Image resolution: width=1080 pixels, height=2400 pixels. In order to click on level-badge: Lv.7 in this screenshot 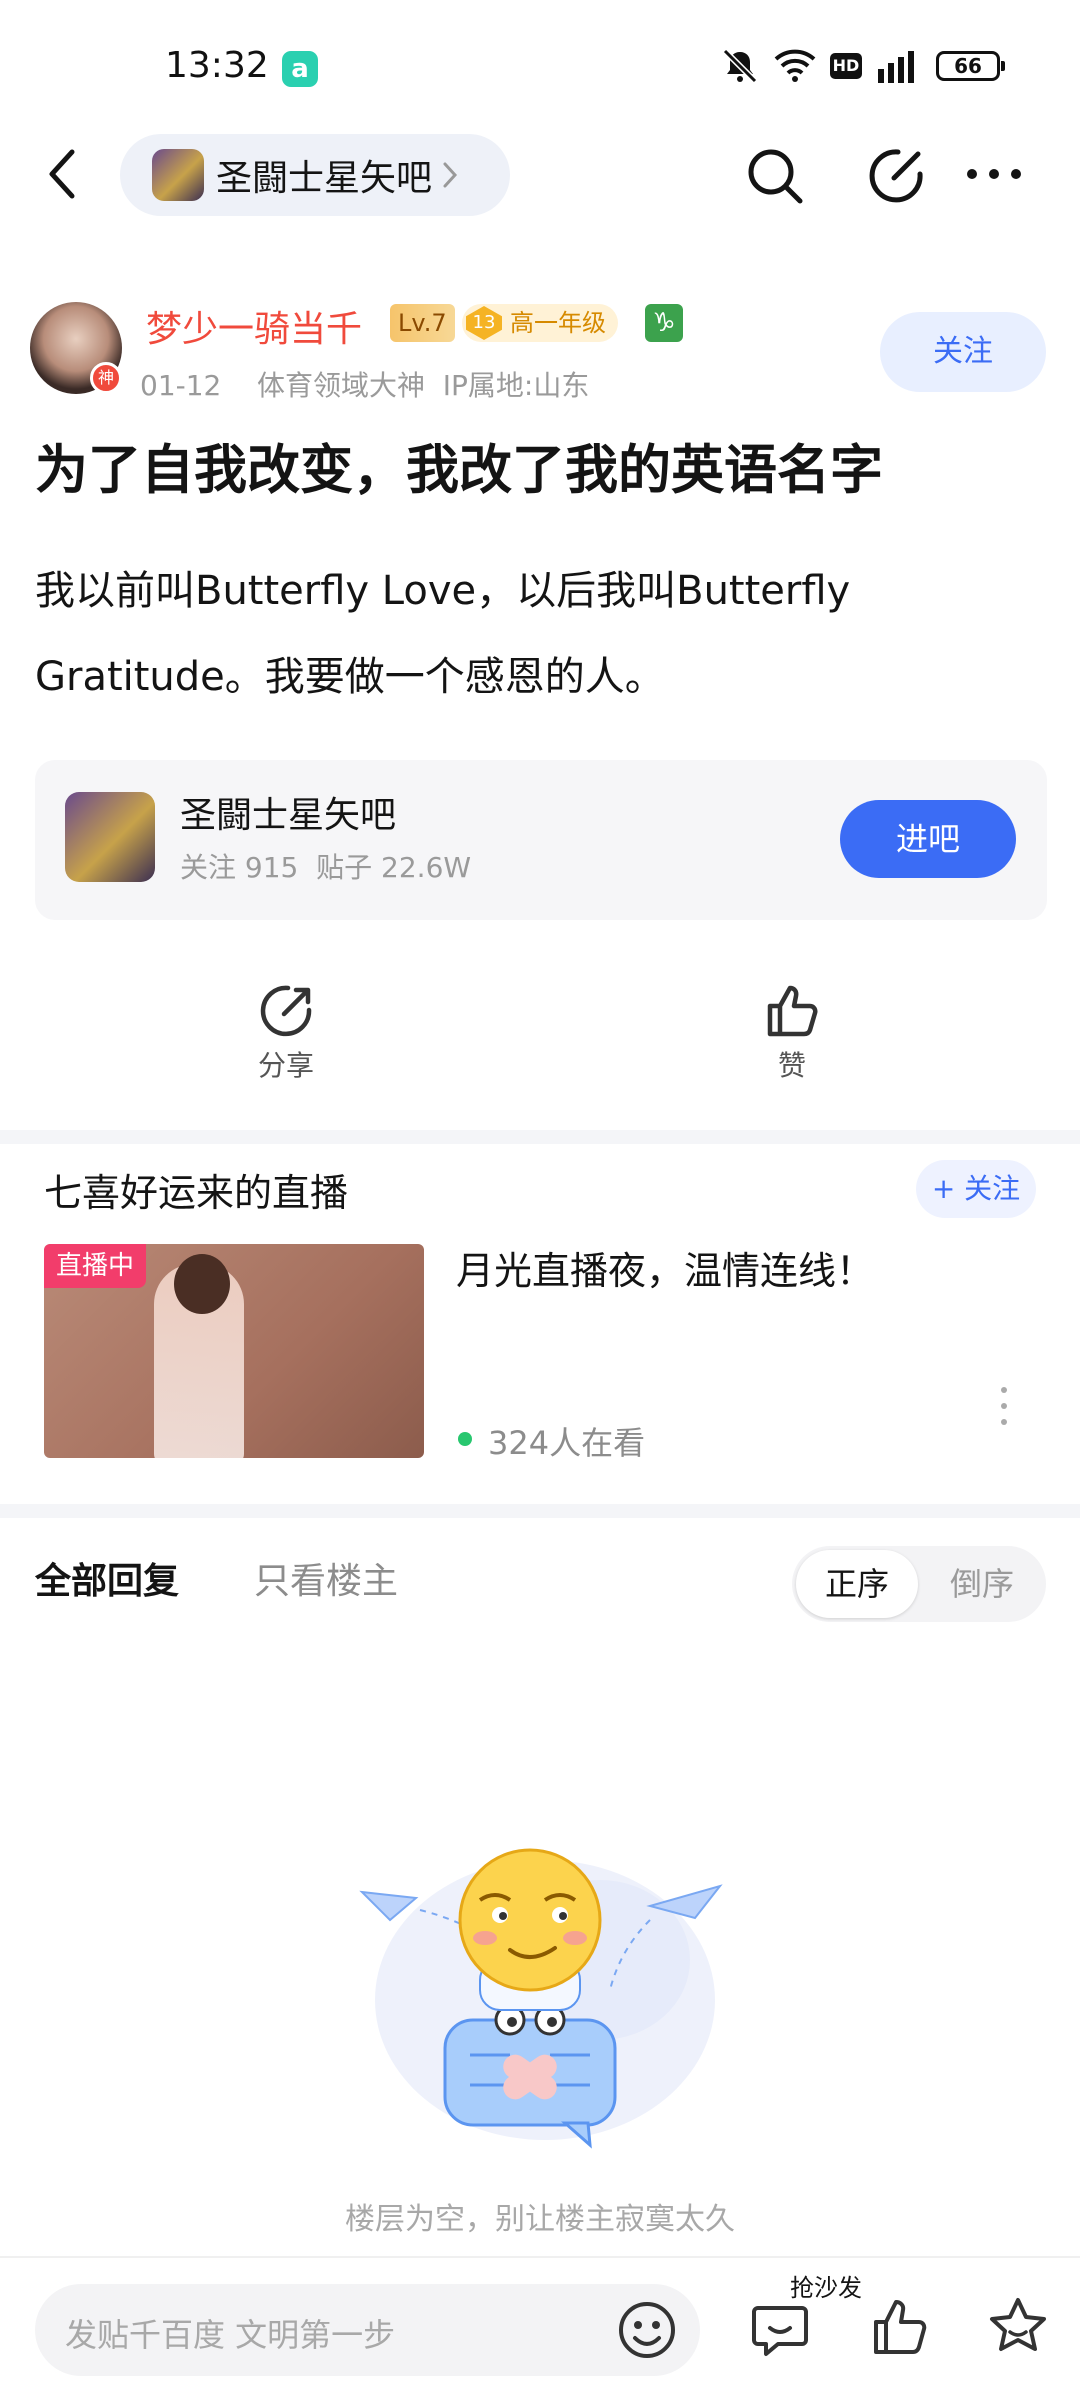, I will do `click(422, 323)`.